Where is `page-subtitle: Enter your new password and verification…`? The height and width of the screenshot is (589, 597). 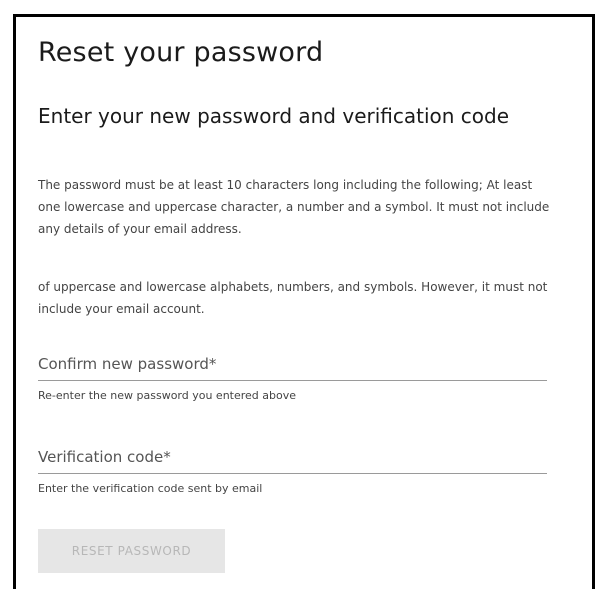 page-subtitle: Enter your new password and verification… is located at coordinates (274, 116).